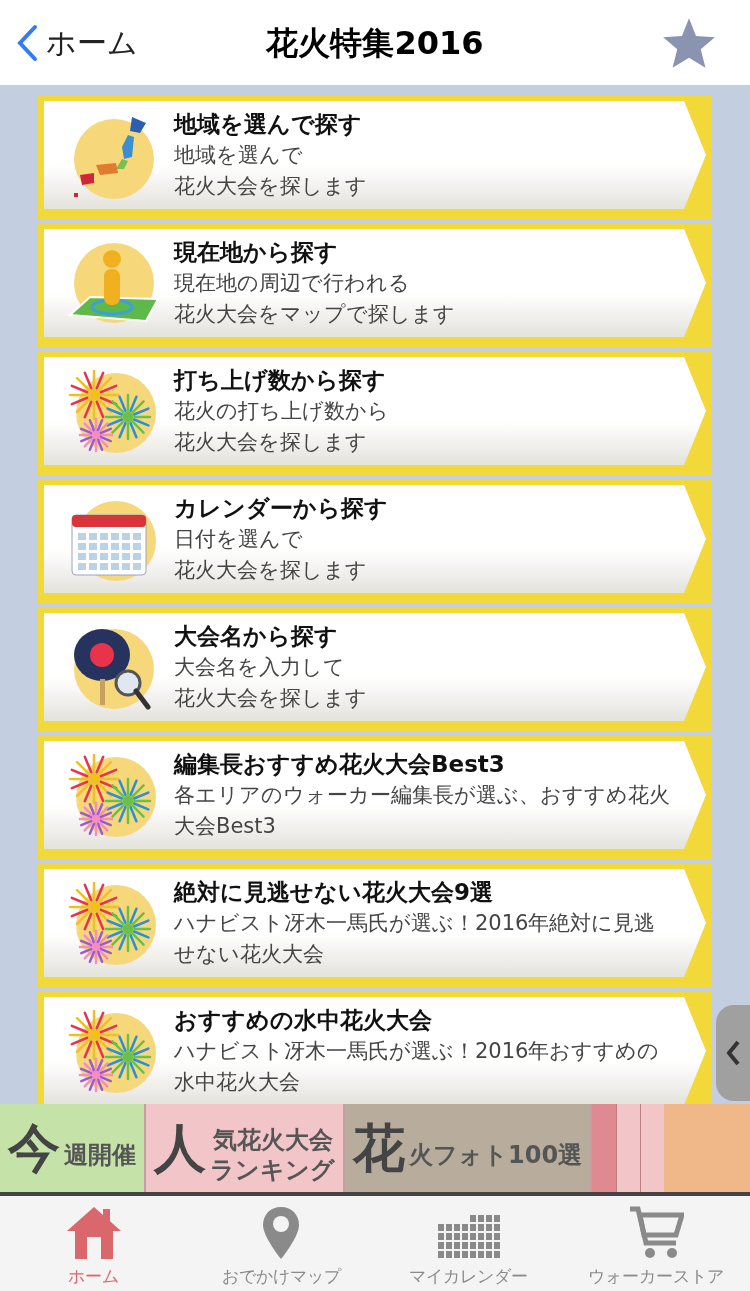 The image size is (750, 1291). Describe the element at coordinates (27, 42) in the screenshot. I see `back-chevron-icon` at that location.